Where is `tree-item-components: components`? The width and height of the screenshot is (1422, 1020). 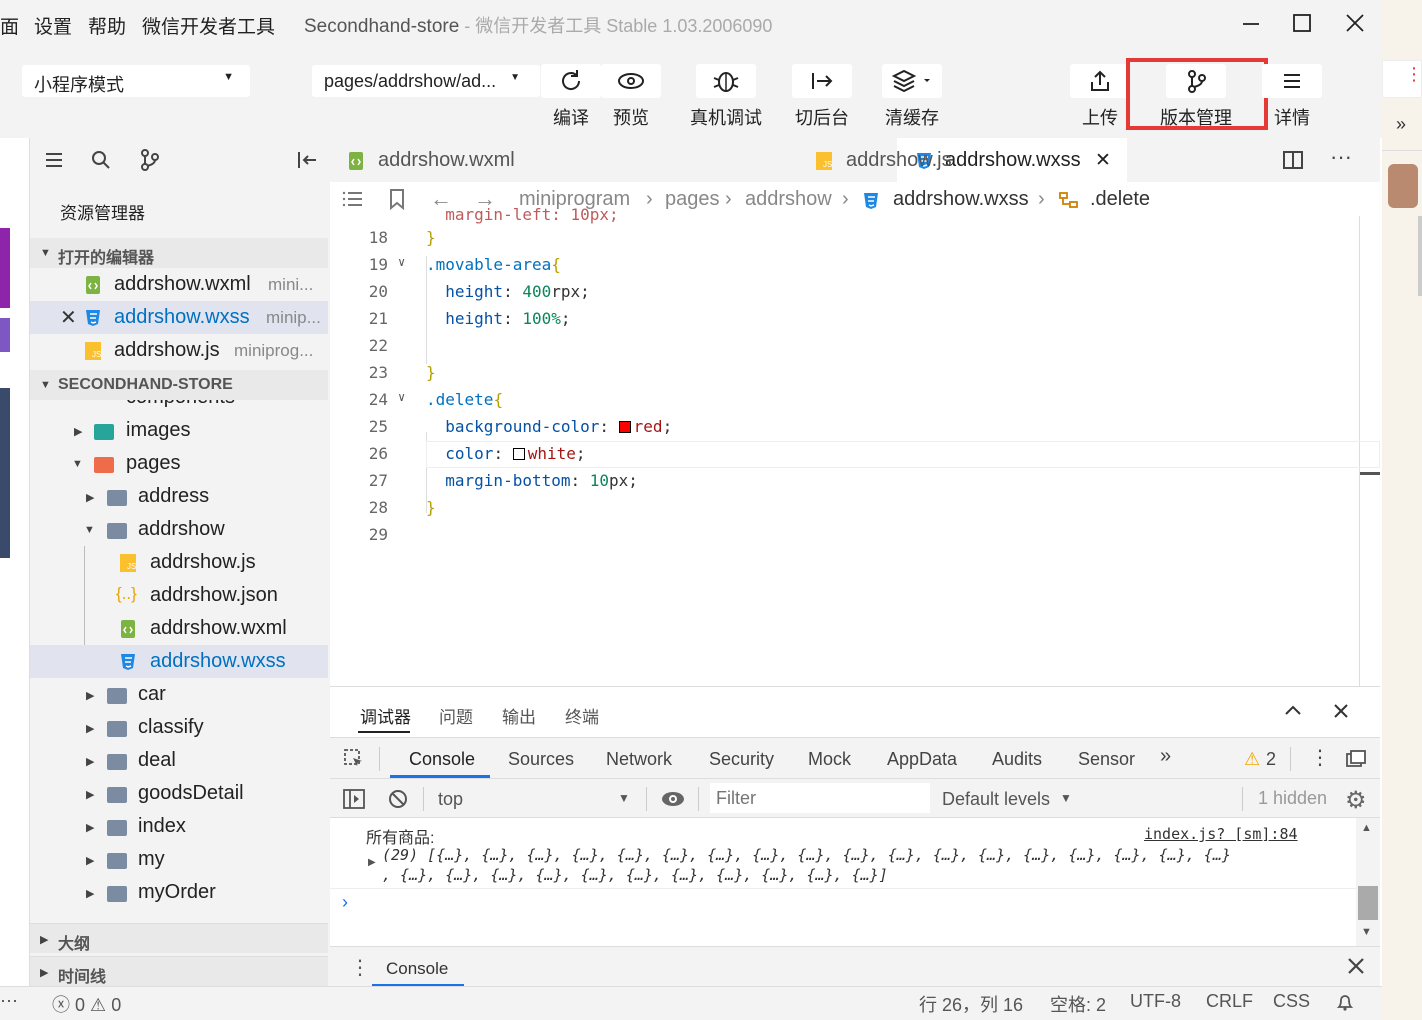 tree-item-components: components is located at coordinates (179, 407).